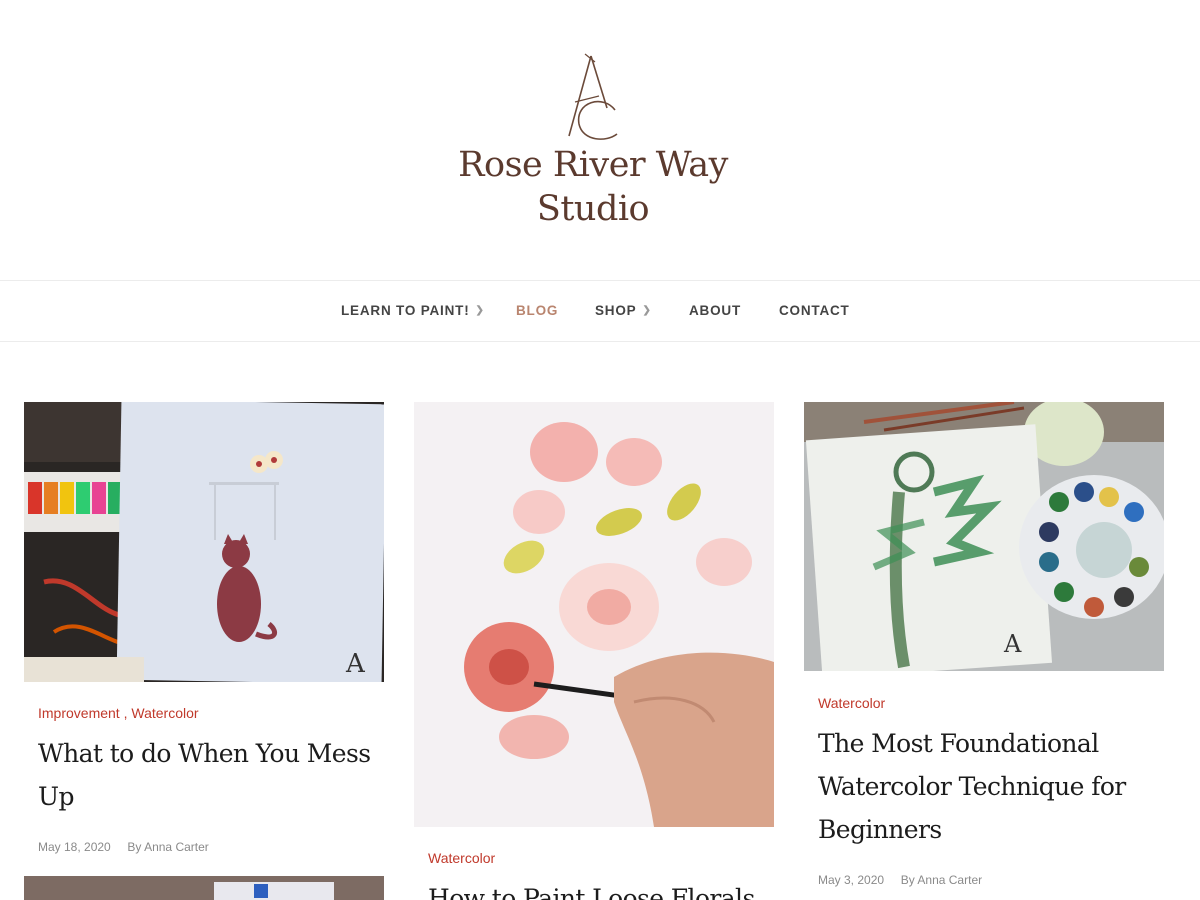  I want to click on post-categories: Improvement , Watercolor, so click(118, 713).